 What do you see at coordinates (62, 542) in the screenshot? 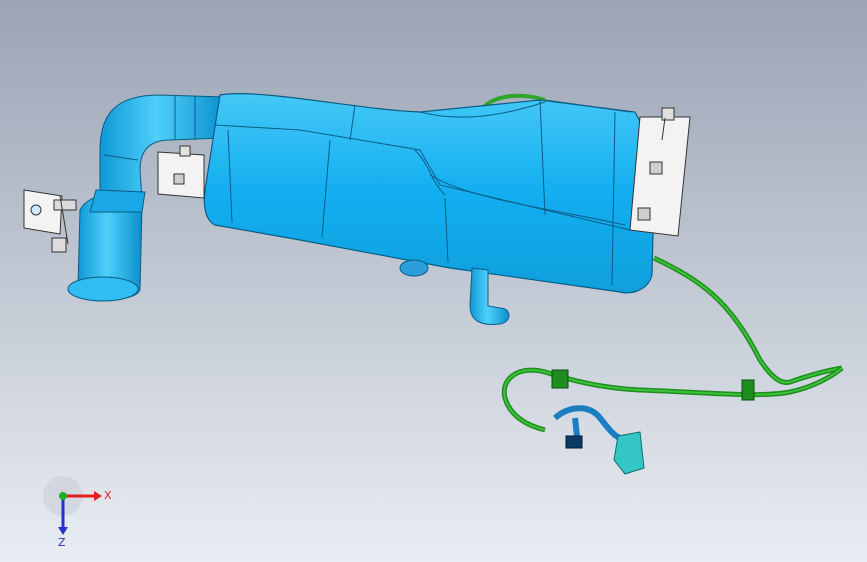
I see `z-axis-label: Z` at bounding box center [62, 542].